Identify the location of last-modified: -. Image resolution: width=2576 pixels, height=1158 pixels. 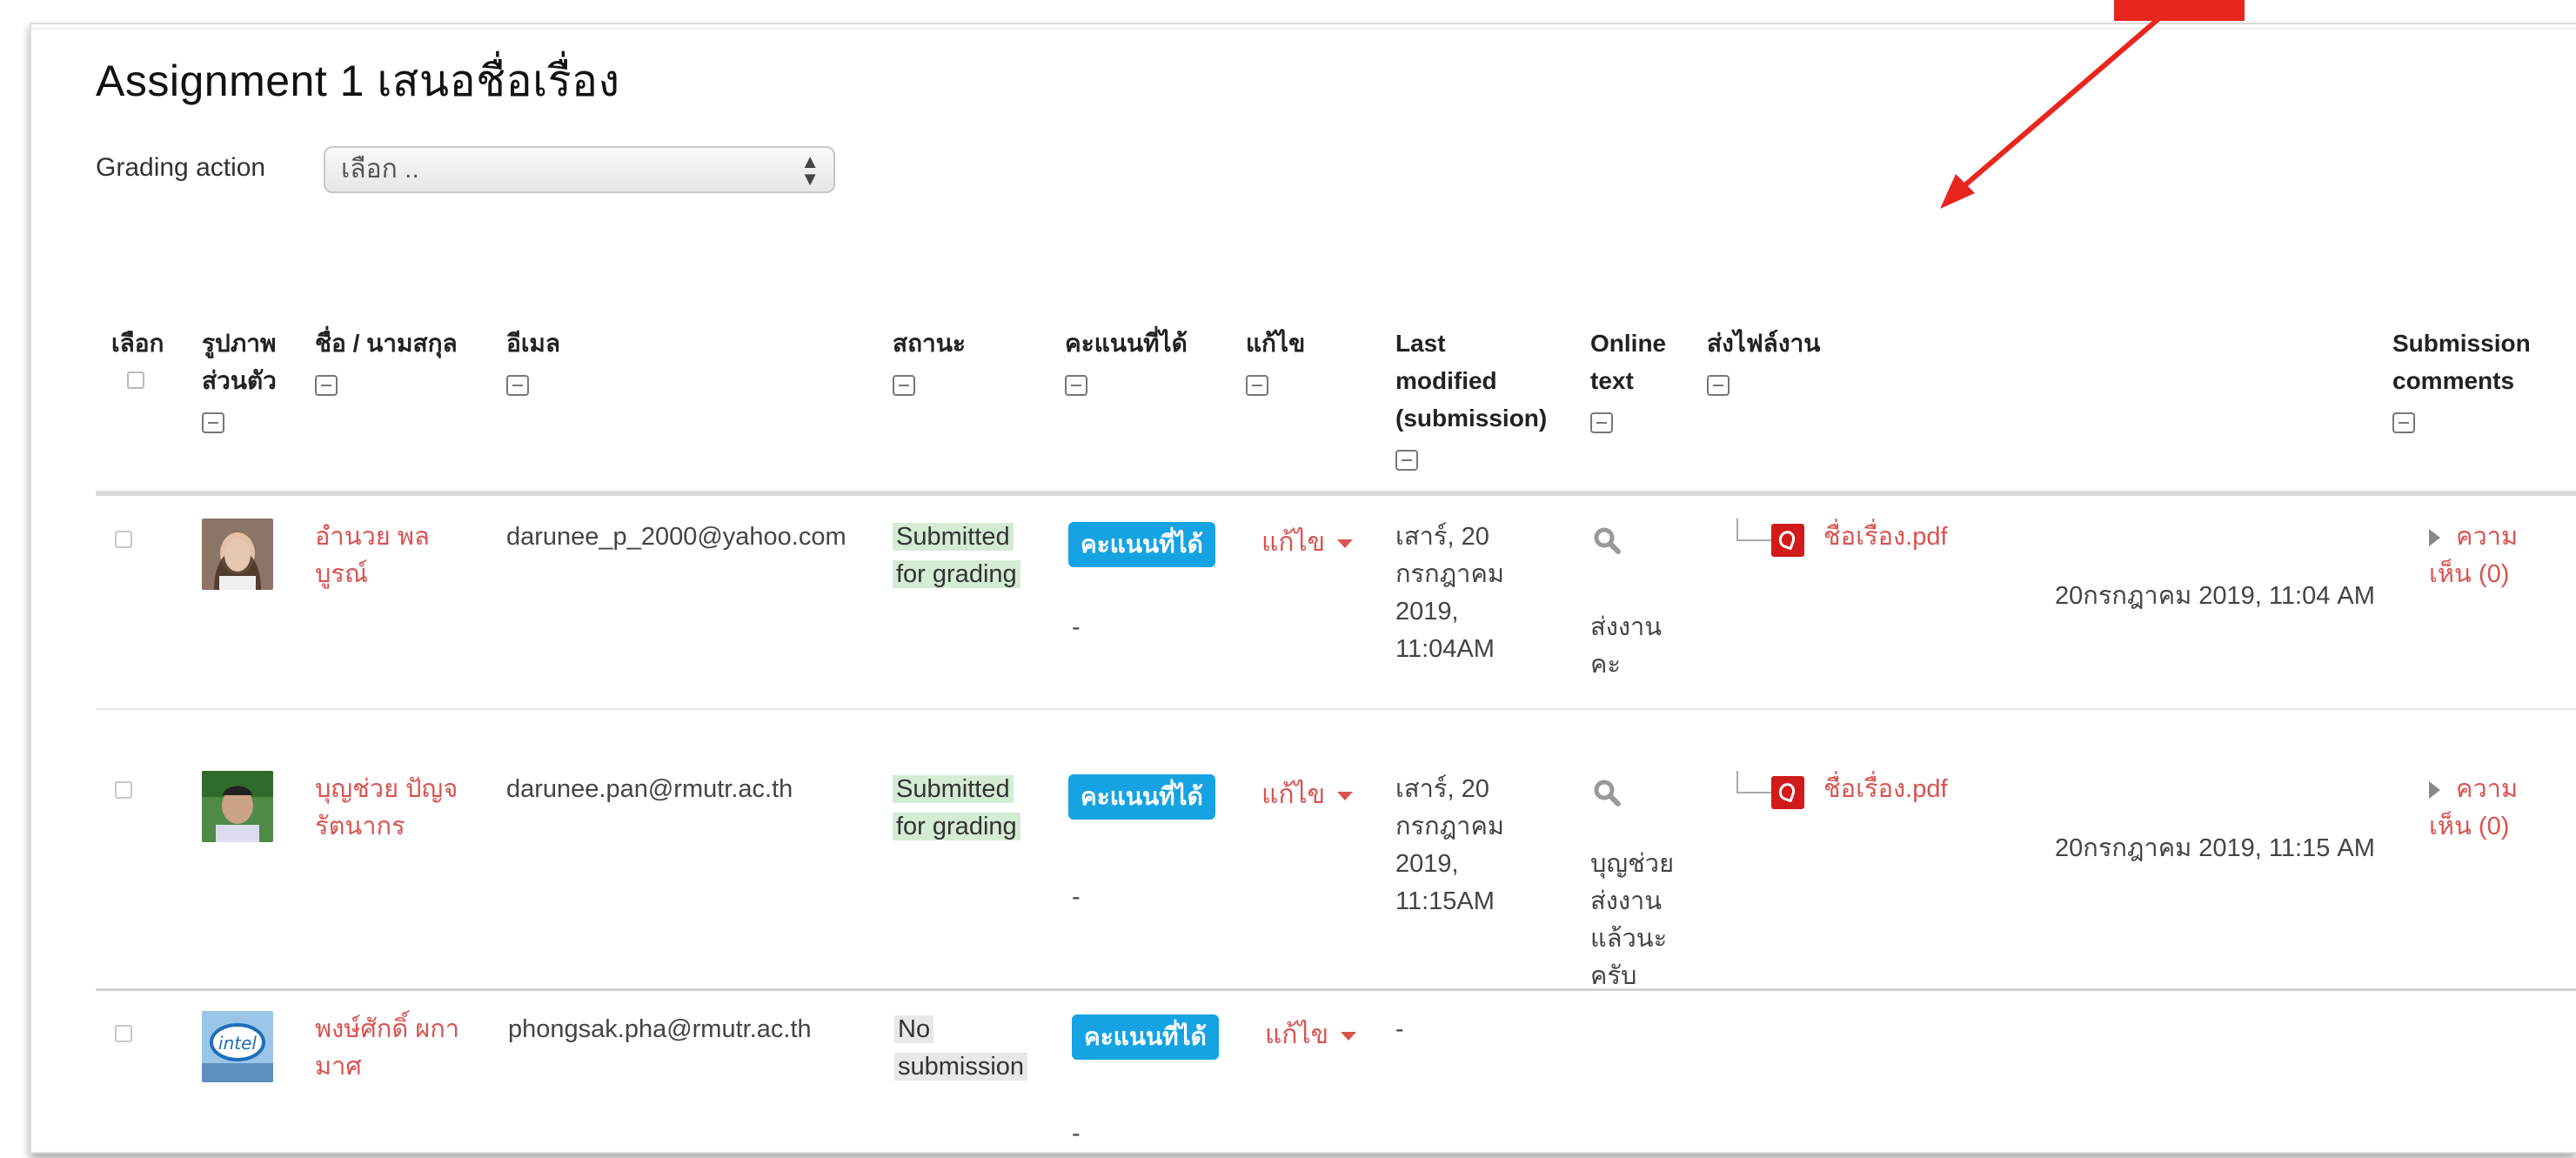
(1399, 1029).